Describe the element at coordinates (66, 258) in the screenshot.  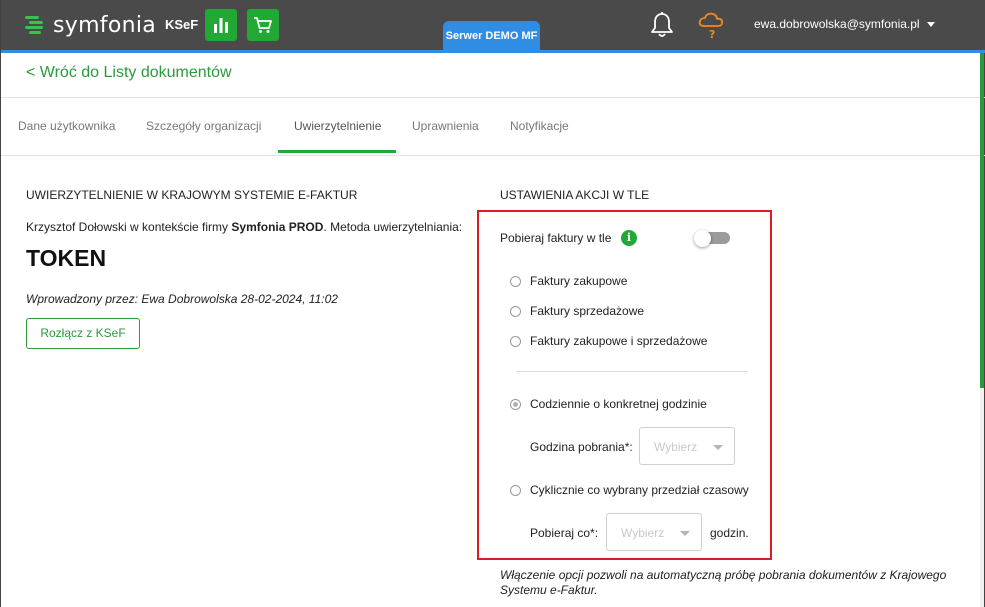
I see `auth-method: TOKEN` at that location.